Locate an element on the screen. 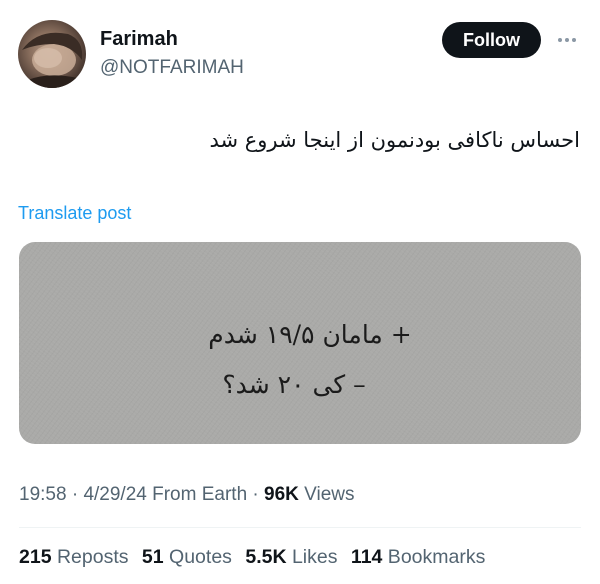  image-text-line-1: + مامان ۱۹/۵ شدم is located at coordinates (310, 334).